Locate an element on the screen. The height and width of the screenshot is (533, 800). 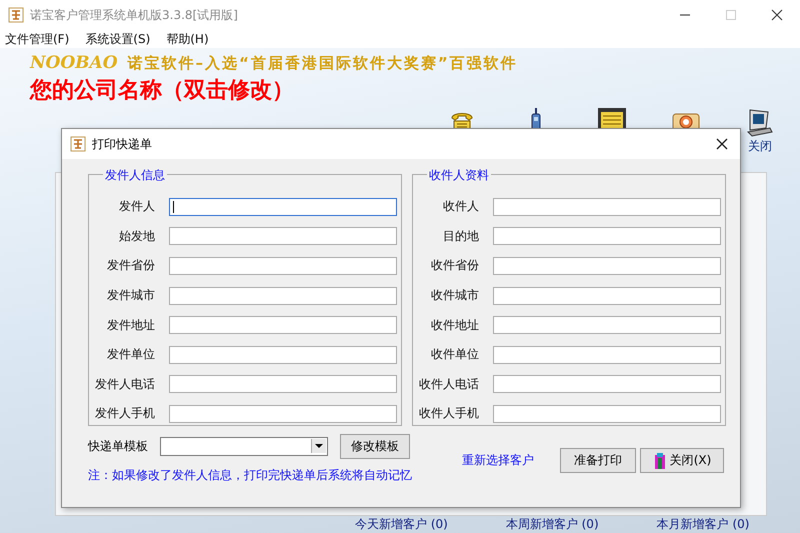
group-title: 发件人信息 is located at coordinates (135, 175).